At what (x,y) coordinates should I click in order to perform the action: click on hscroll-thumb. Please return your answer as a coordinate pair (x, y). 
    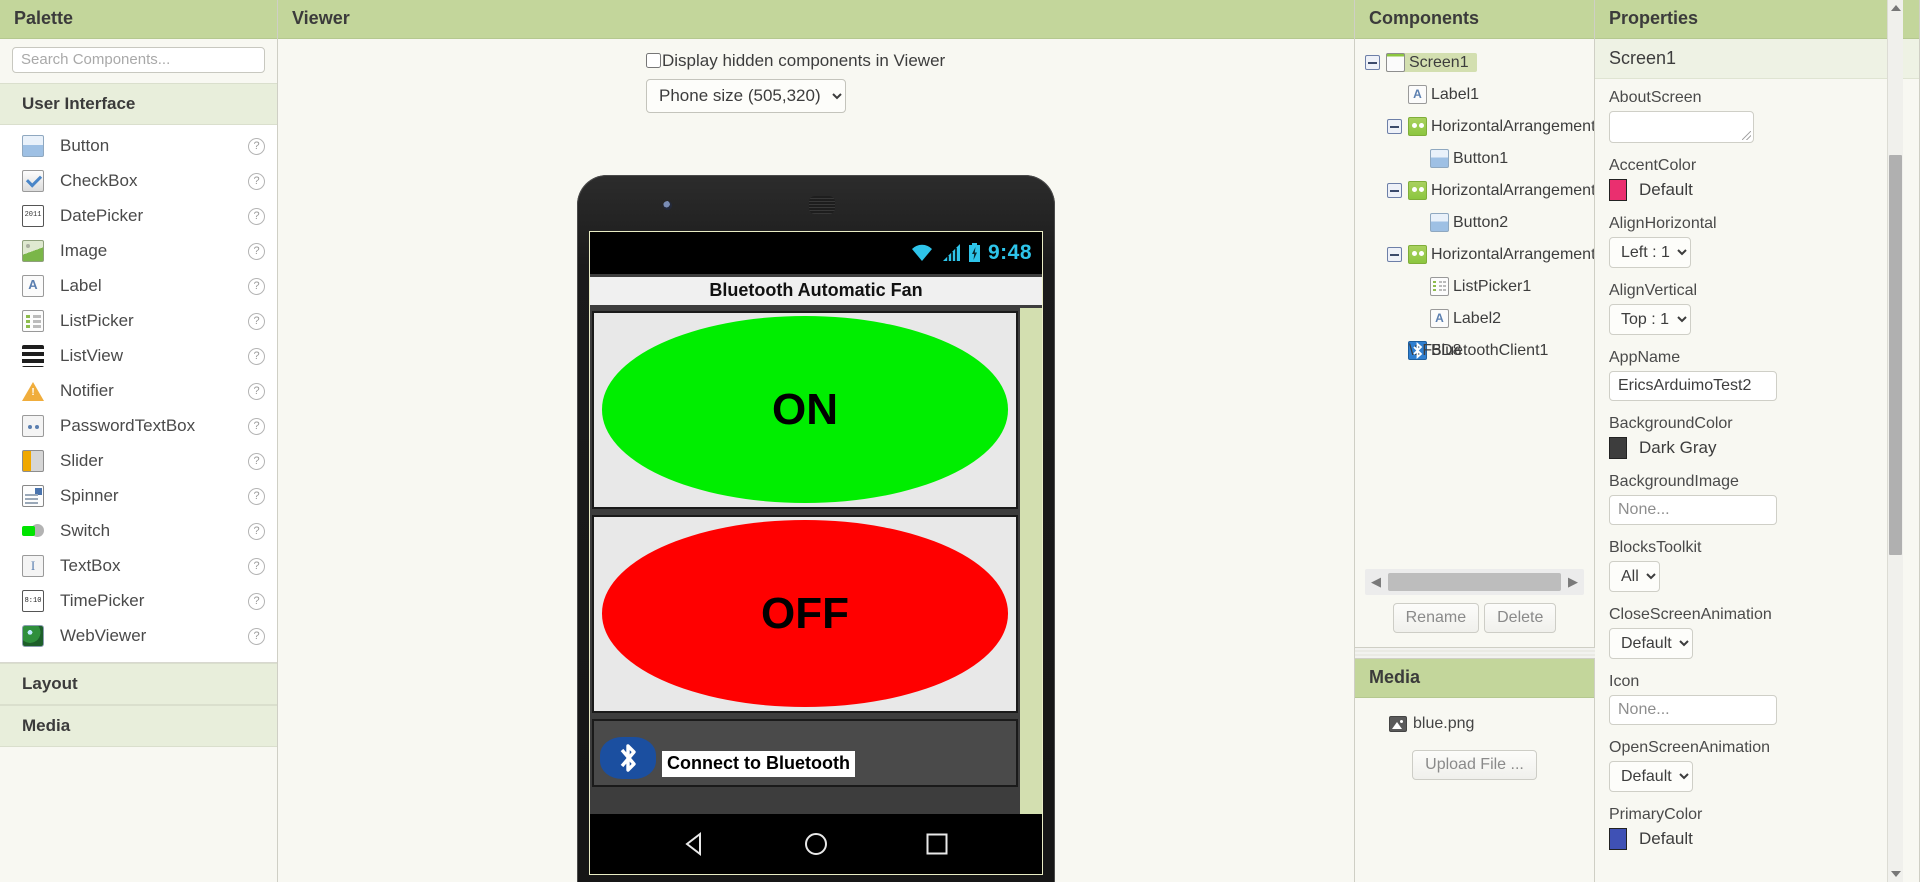
    Looking at the image, I should click on (1474, 582).